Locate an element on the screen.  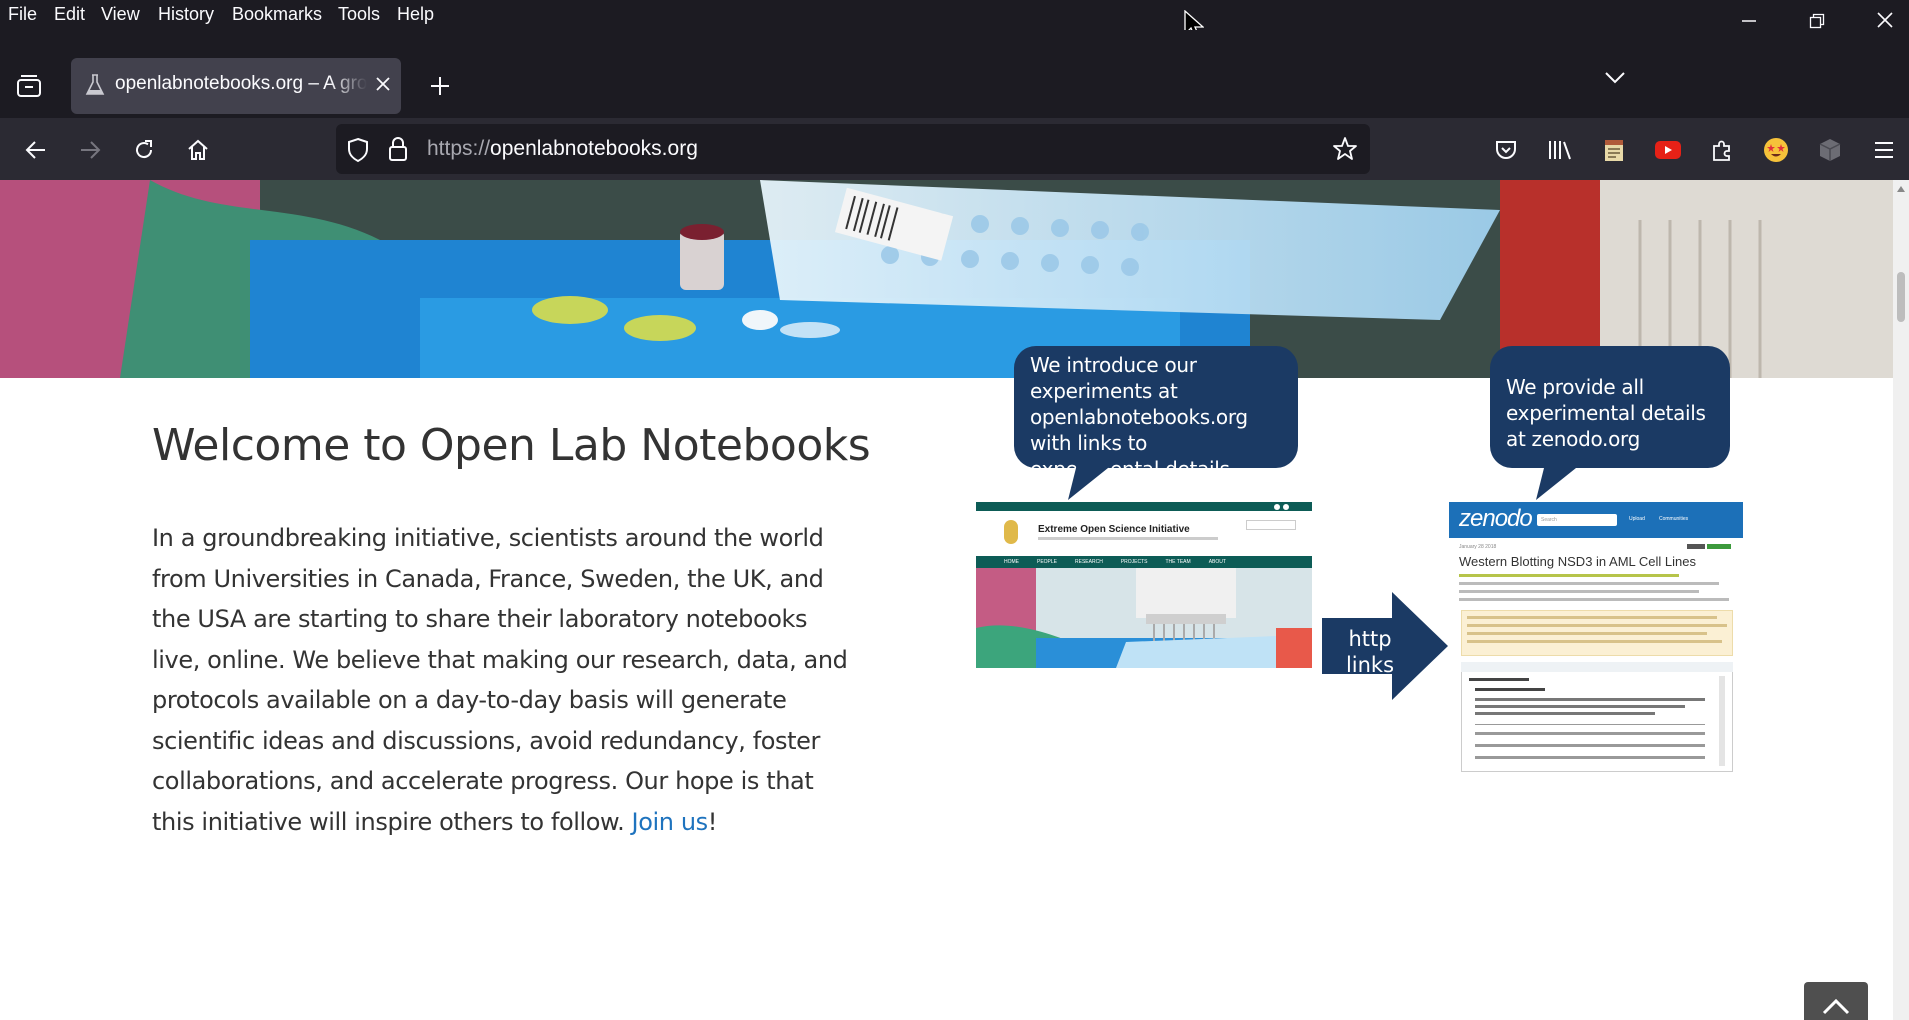
library-button is located at coordinates (1560, 150).